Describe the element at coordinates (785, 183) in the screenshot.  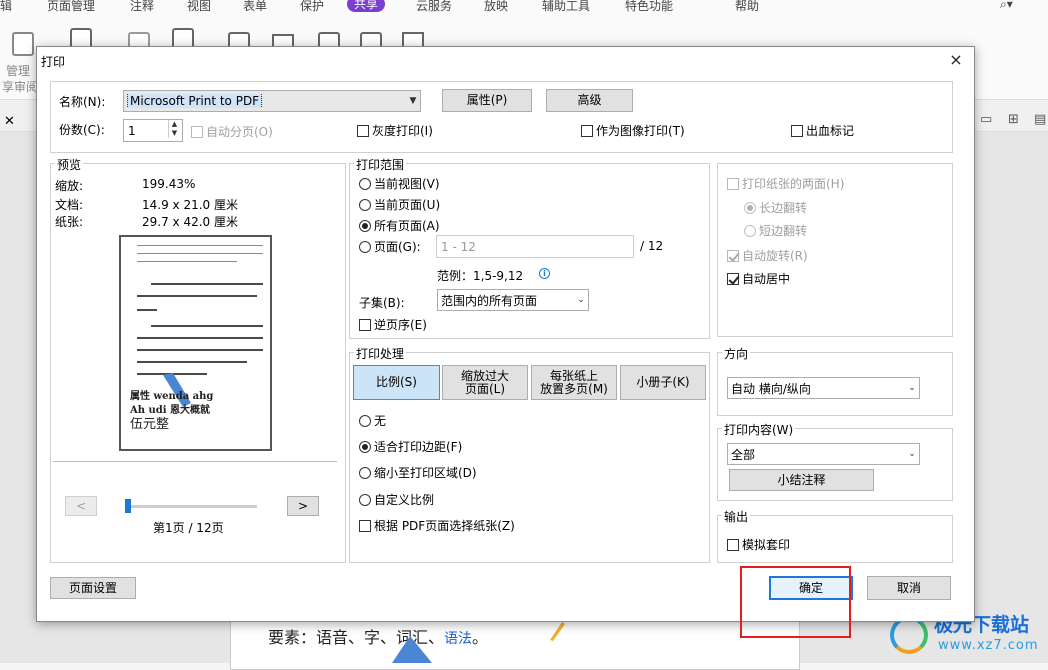
I see `duplex-checkbox: 打印纸张的两面(H)` at that location.